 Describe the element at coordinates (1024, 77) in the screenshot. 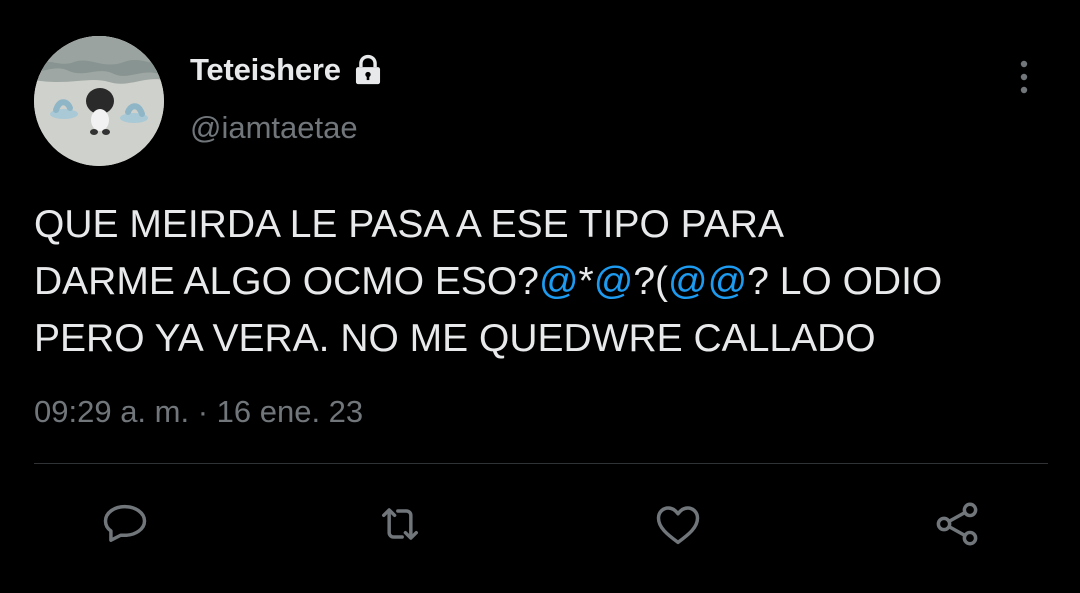

I see `more-vertical-icon` at that location.